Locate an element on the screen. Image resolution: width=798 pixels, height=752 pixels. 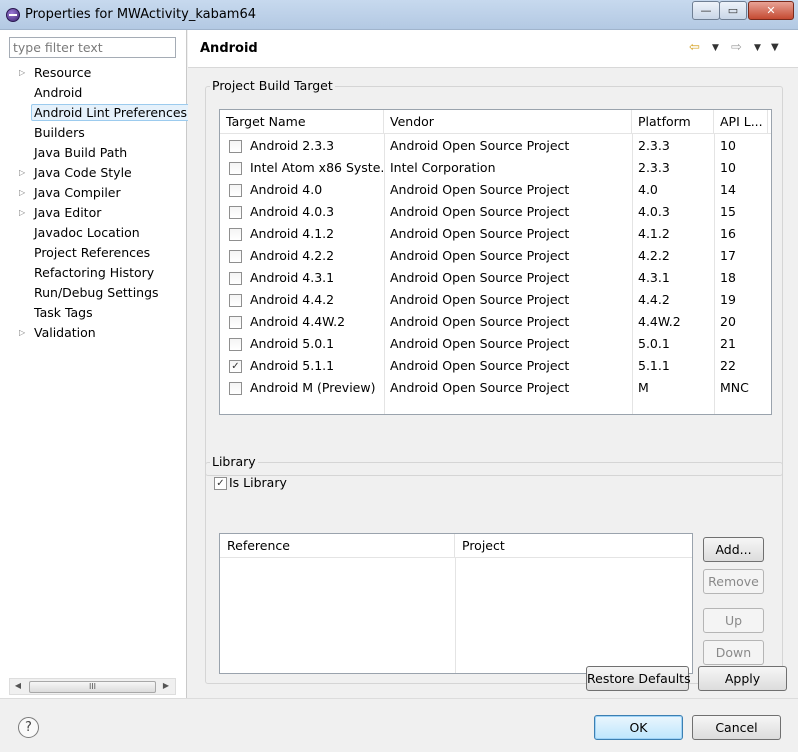
column-project: Project is located at coordinates (573, 546).